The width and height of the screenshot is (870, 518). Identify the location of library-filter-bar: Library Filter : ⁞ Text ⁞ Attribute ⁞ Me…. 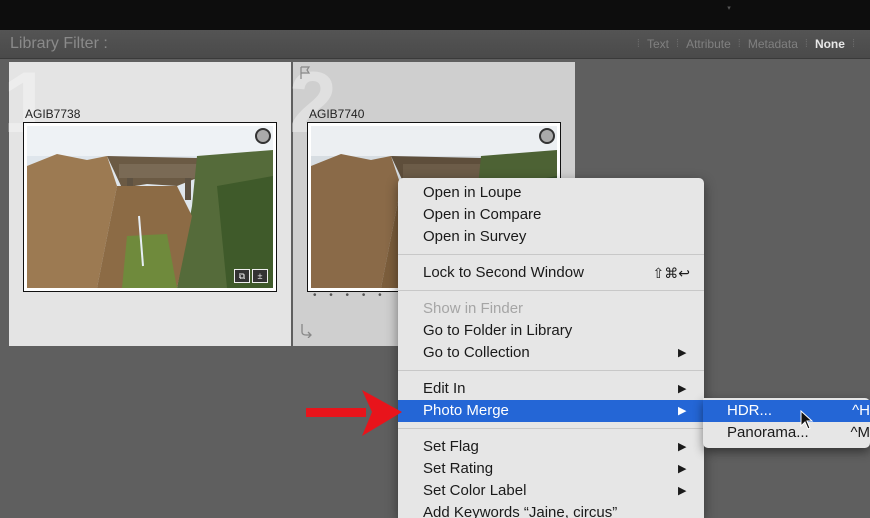
(435, 44).